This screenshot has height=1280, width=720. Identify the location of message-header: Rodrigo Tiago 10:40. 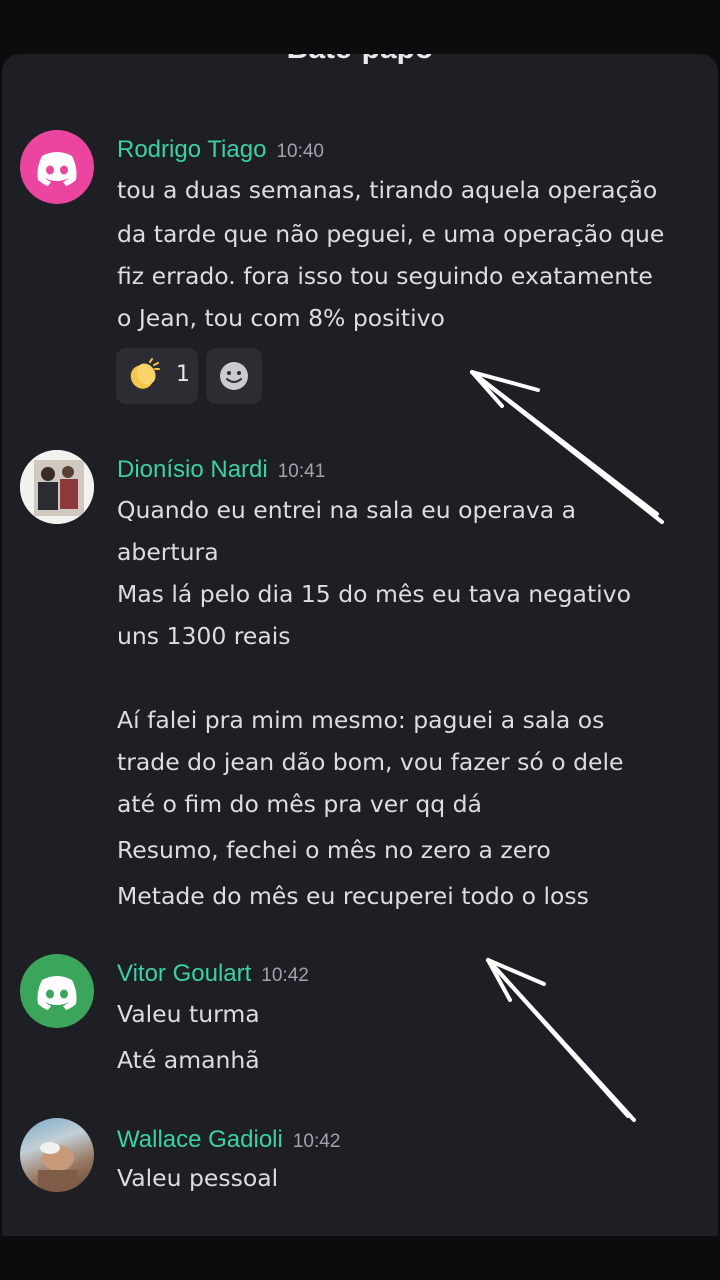
(220, 150).